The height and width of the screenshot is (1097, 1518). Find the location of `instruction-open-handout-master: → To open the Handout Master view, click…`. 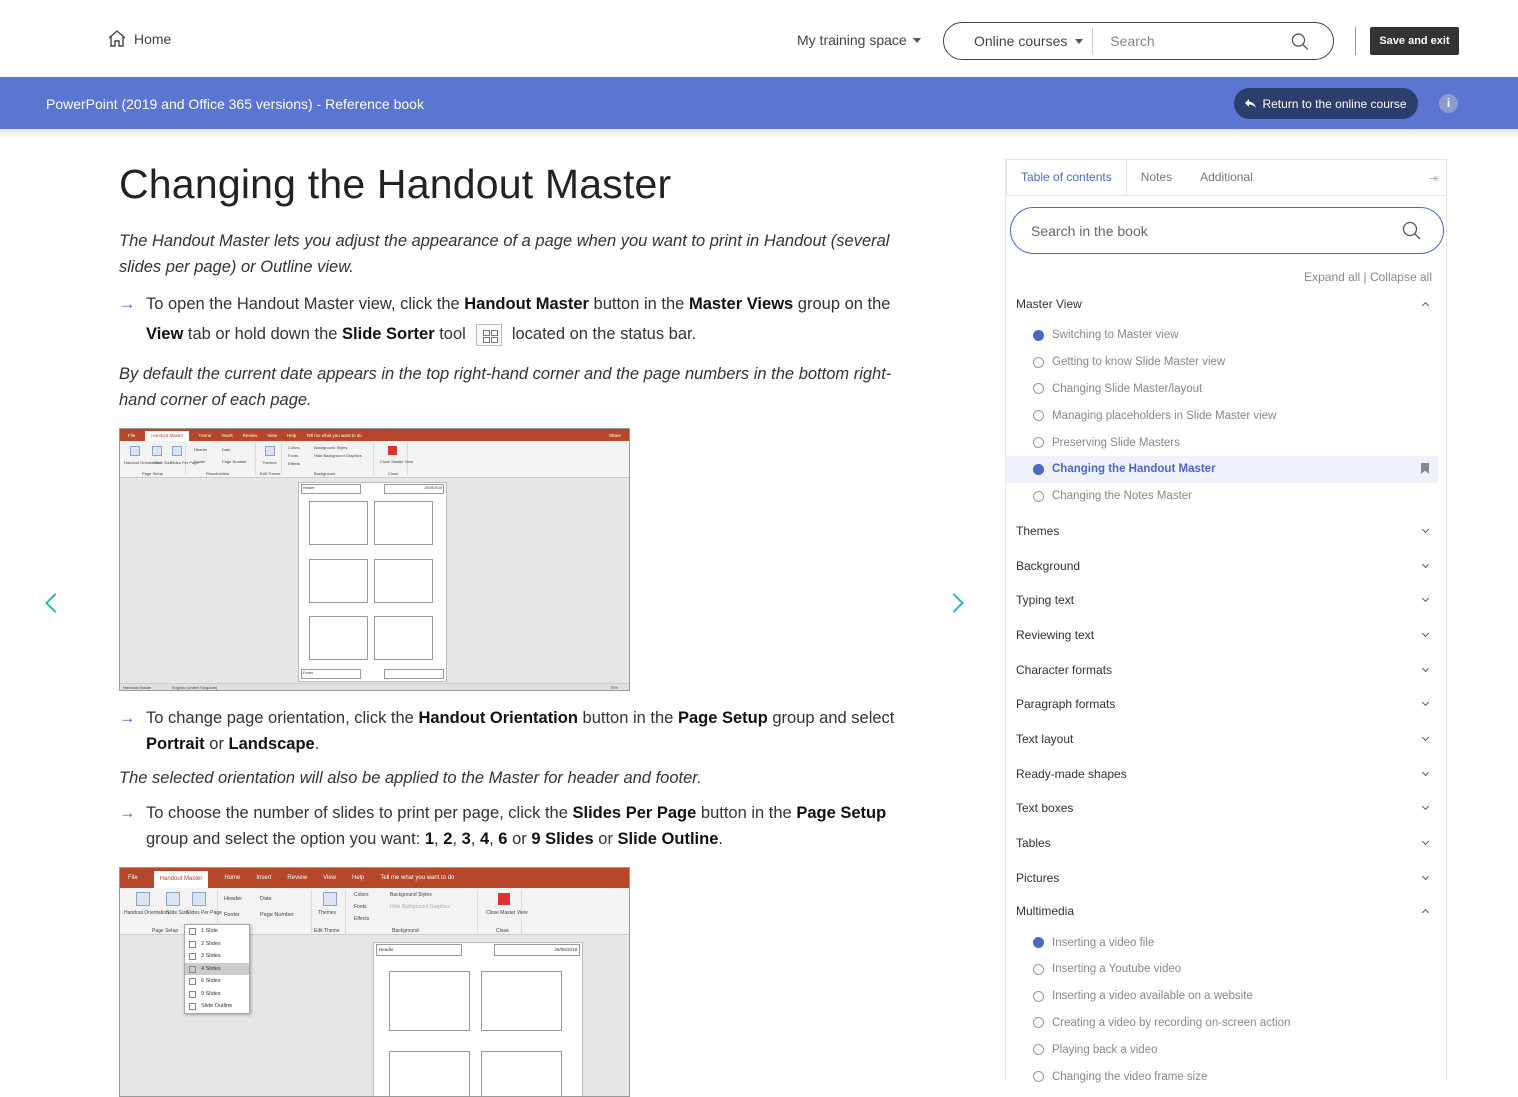

instruction-open-handout-master: → To open the Handout Master view, click… is located at coordinates (509, 319).